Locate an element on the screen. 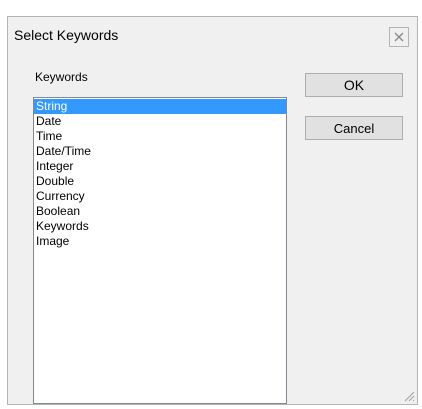 Image resolution: width=422 pixels, height=409 pixels. list-item: Time is located at coordinates (160, 136).